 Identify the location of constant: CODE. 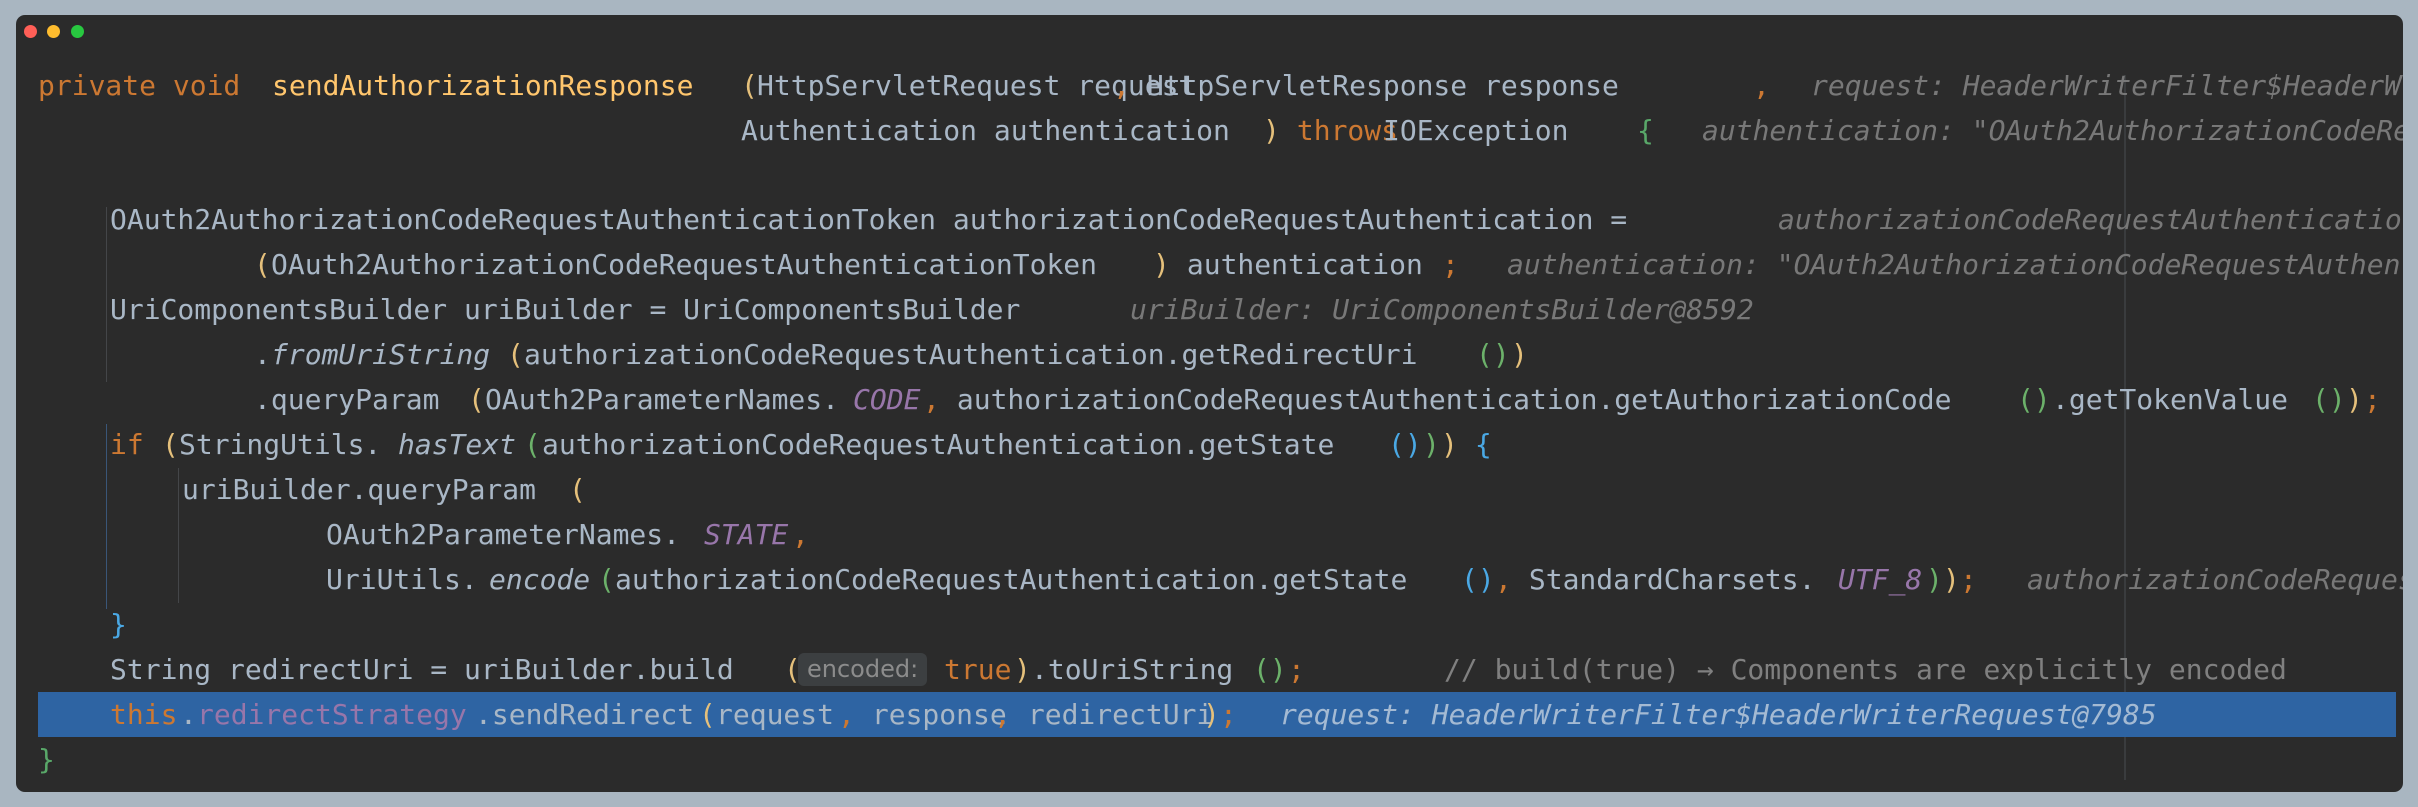
(887, 399).